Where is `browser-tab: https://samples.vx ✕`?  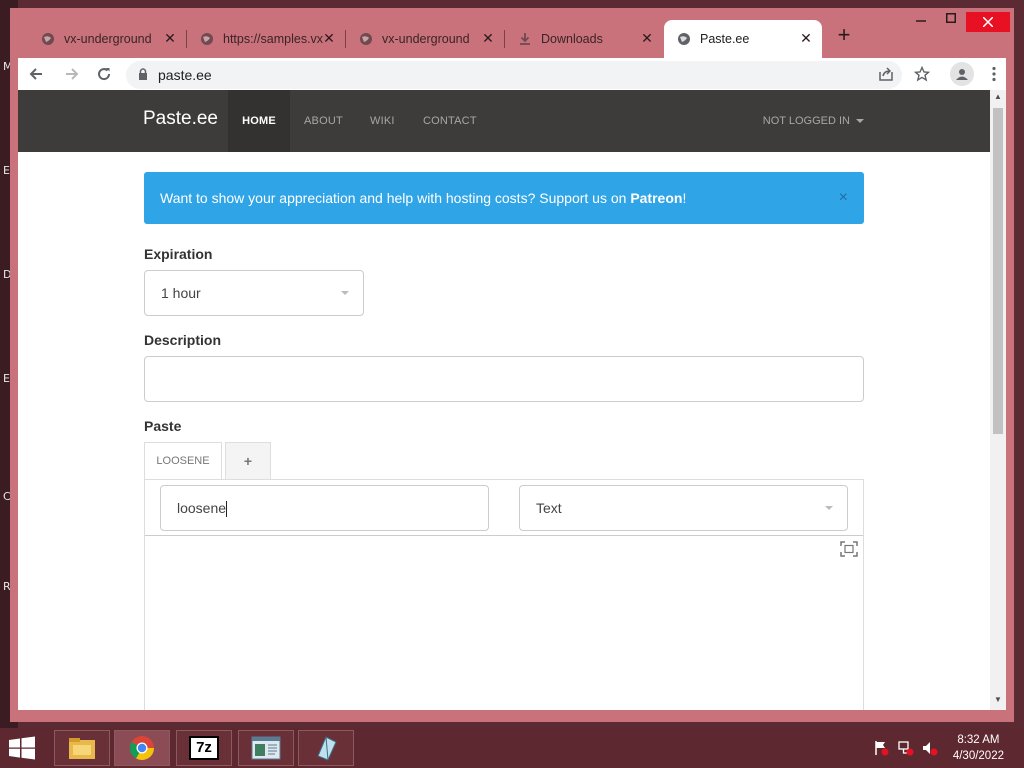 browser-tab: https://samples.vx ✕ is located at coordinates (266, 39).